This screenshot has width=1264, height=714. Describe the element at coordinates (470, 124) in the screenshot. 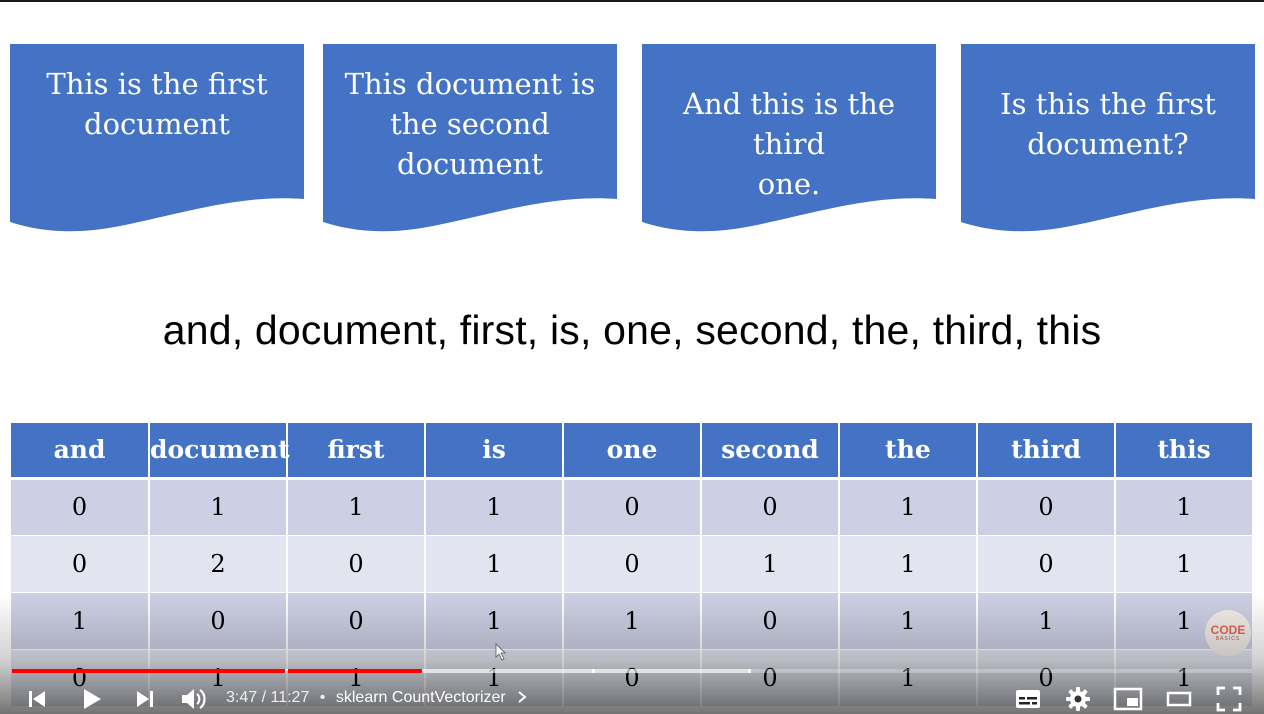

I see `document-text: This document is the second document` at that location.